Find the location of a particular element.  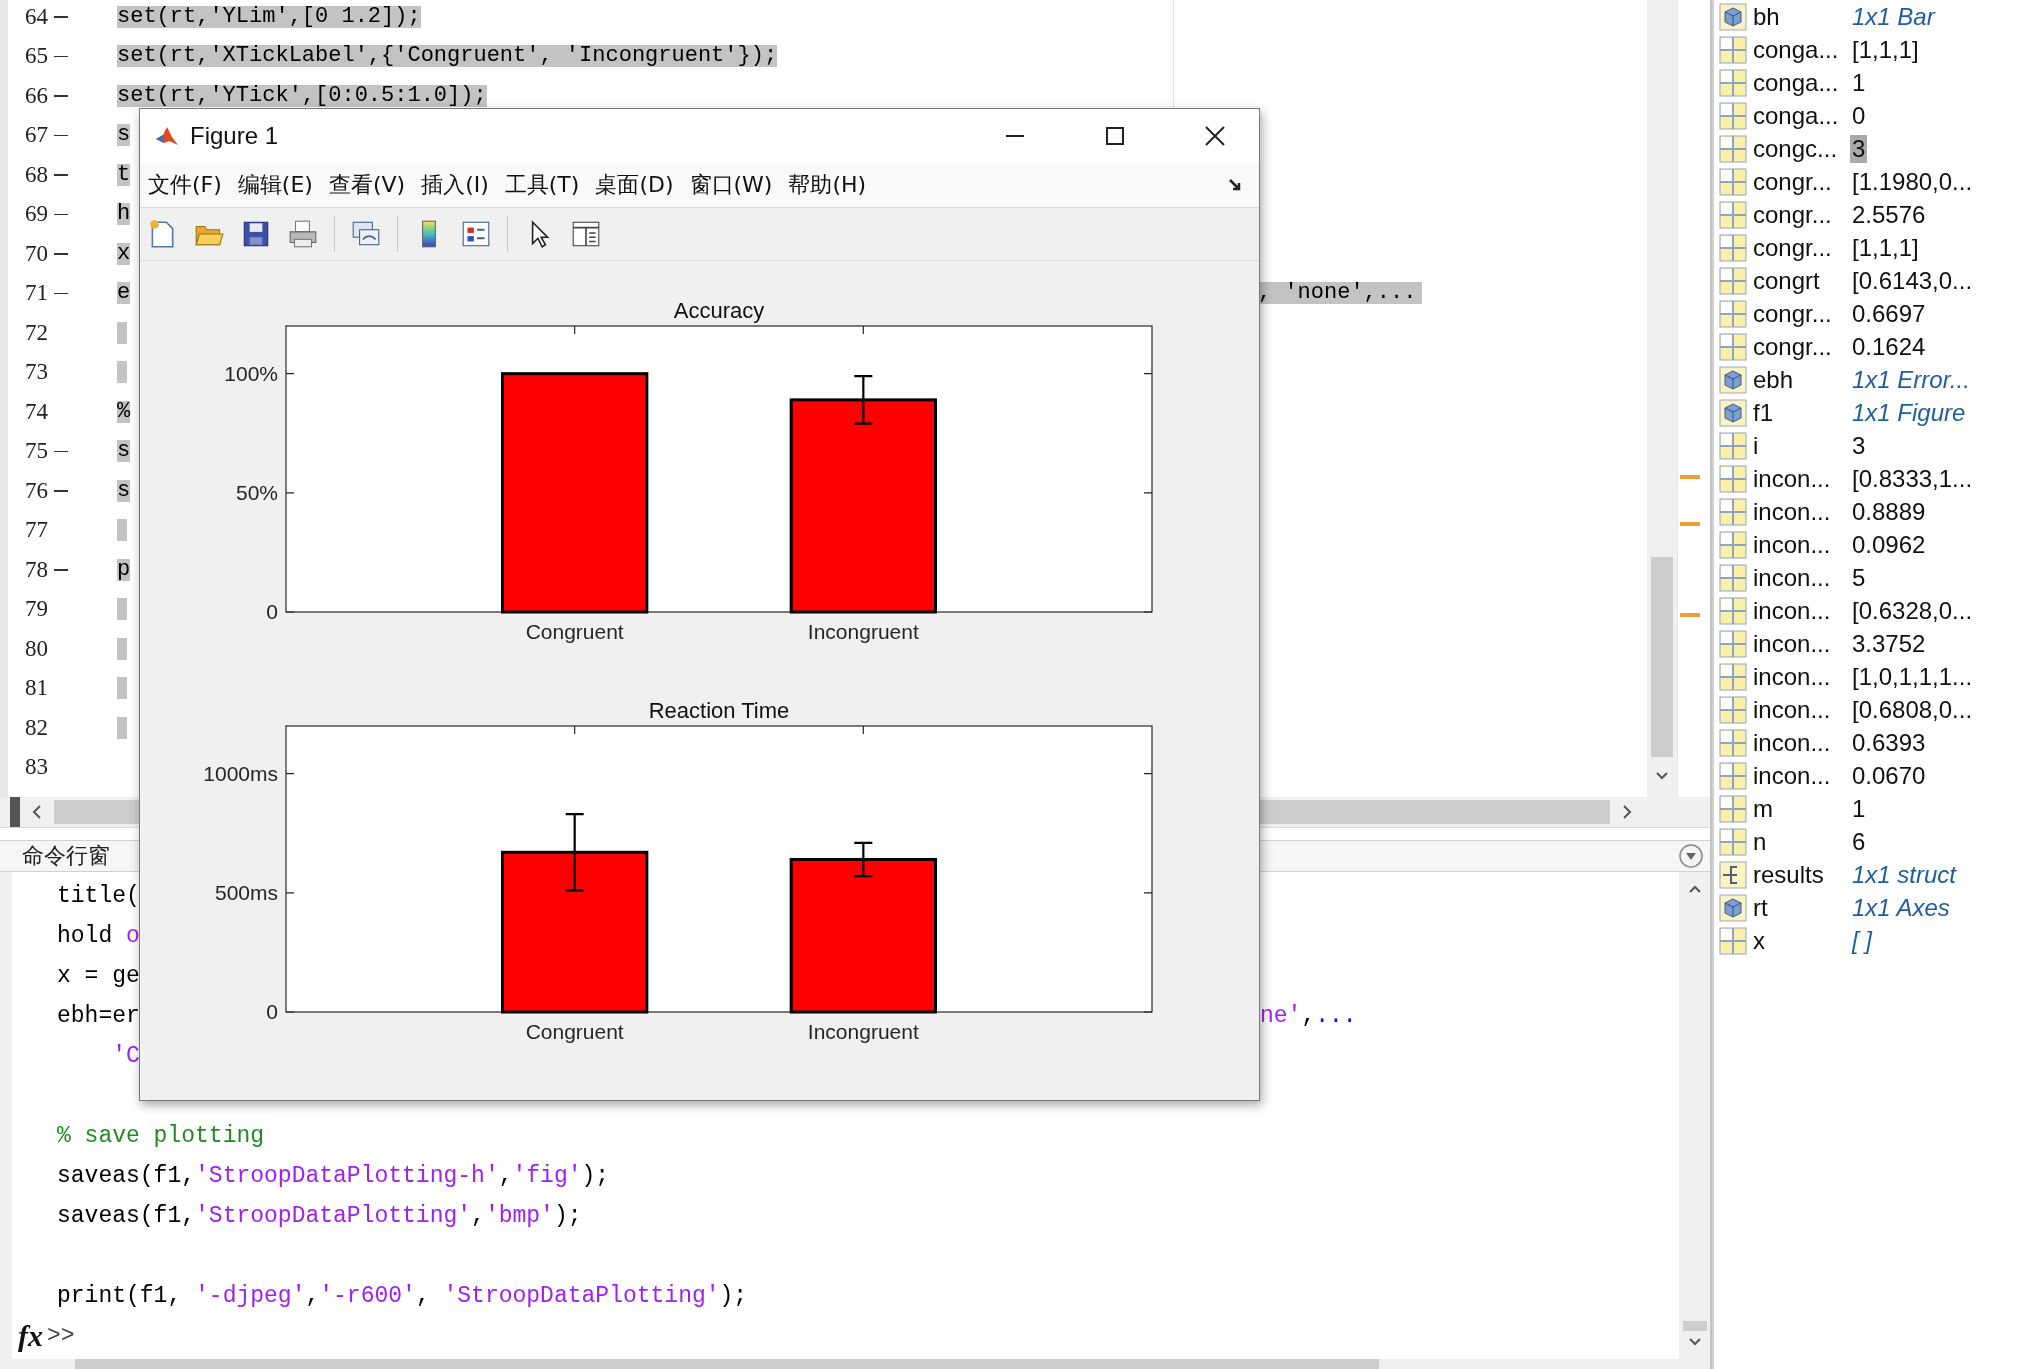

line-number: 74 is located at coordinates (36, 411).